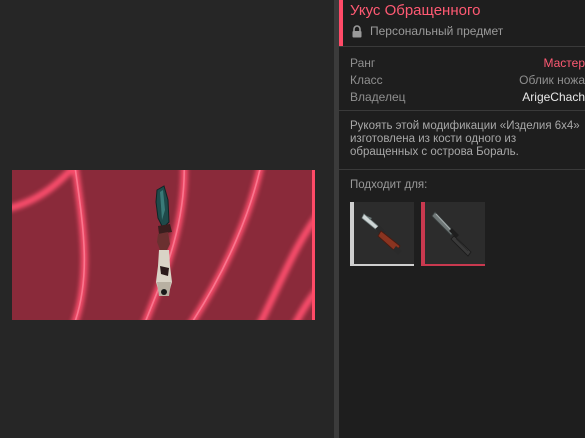  Describe the element at coordinates (357, 31) in the screenshot. I see `lock-icon` at that location.